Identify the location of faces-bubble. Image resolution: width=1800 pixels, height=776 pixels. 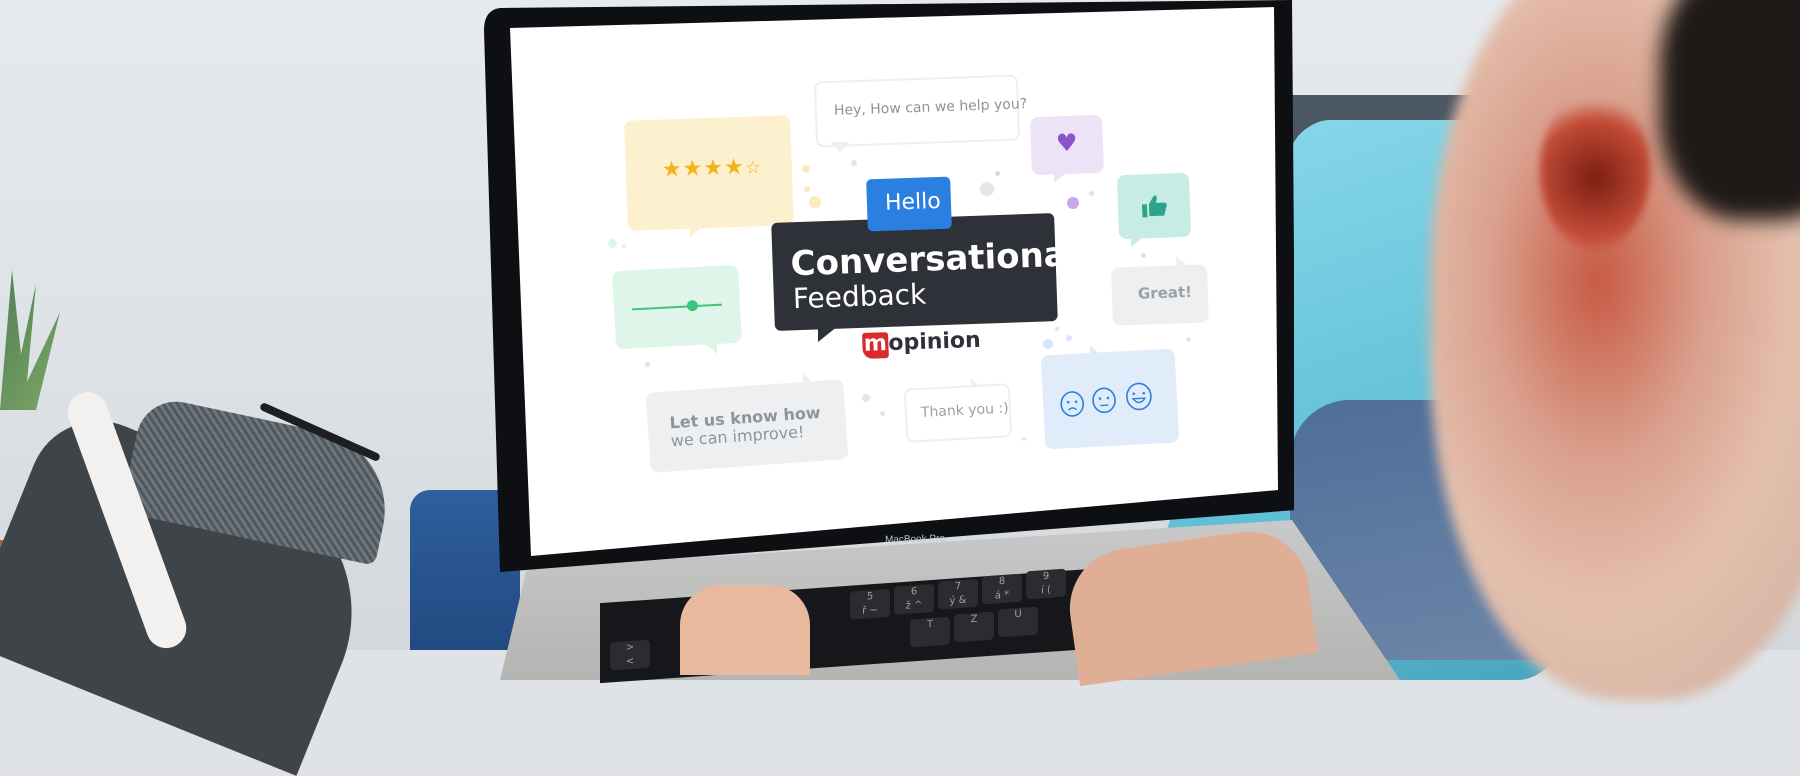
(1110, 399).